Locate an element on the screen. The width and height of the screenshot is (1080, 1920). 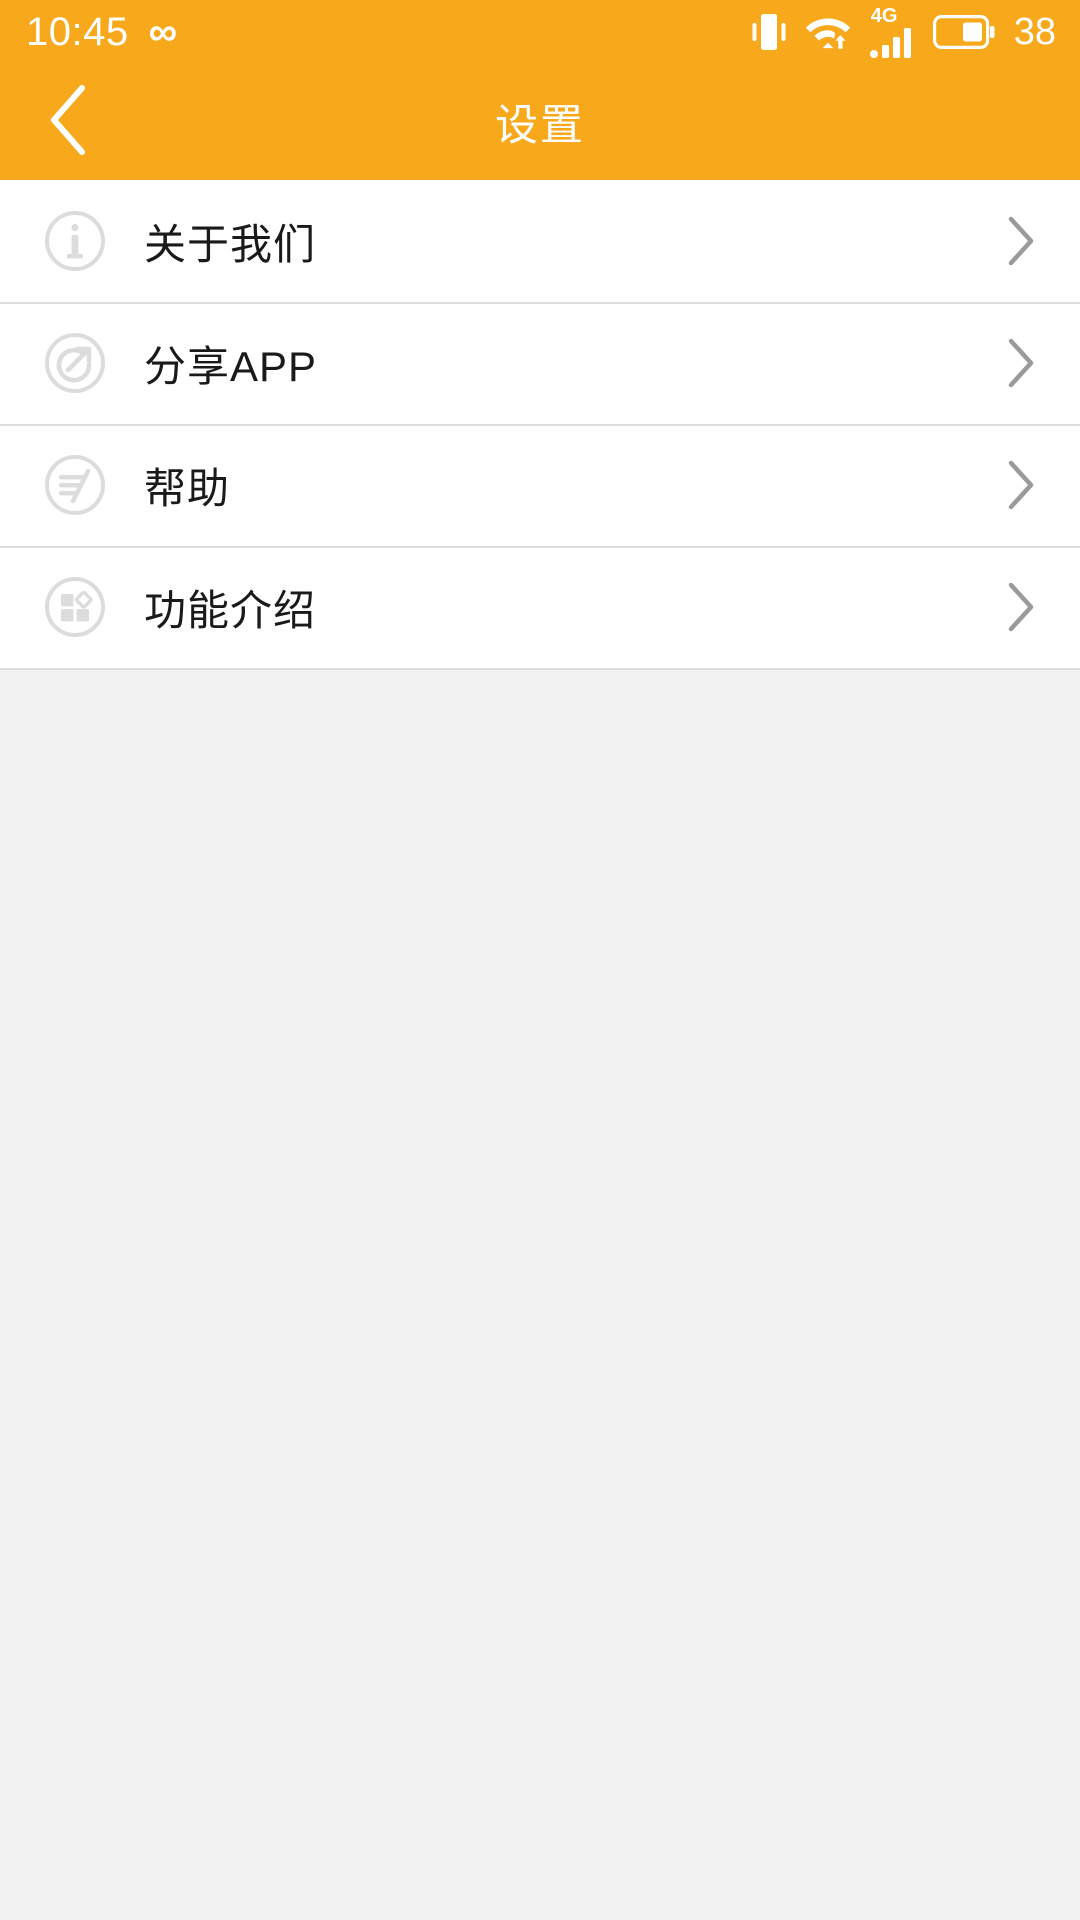
status-bar: 10:45 ∞ 4G 38 is located at coordinates (540, 32).